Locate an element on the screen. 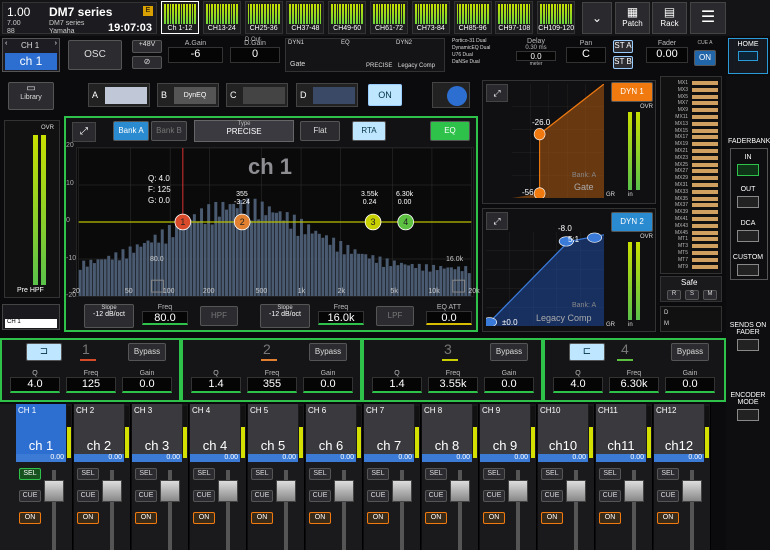 The height and width of the screenshot is (550, 770). band-freq-control: Freq 6.30k is located at coordinates (634, 384).